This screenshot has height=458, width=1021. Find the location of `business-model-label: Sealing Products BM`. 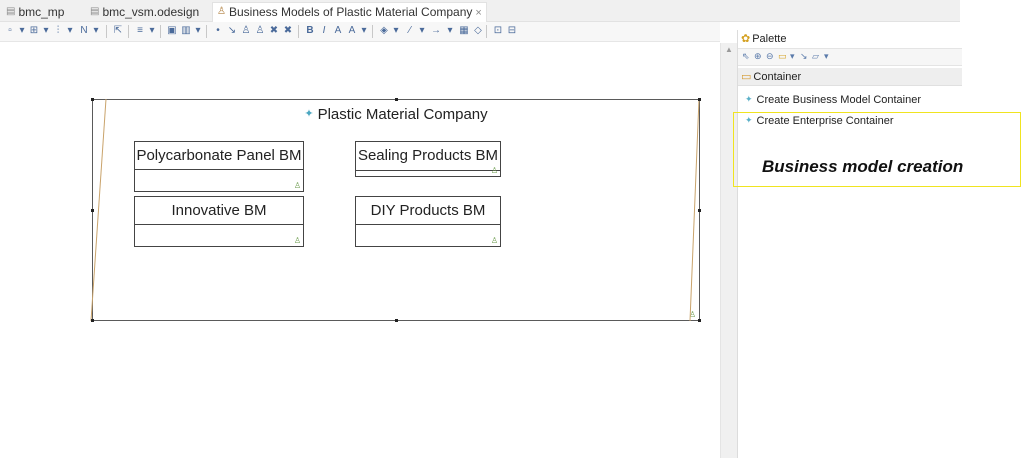

business-model-label: Sealing Products BM is located at coordinates (428, 156).